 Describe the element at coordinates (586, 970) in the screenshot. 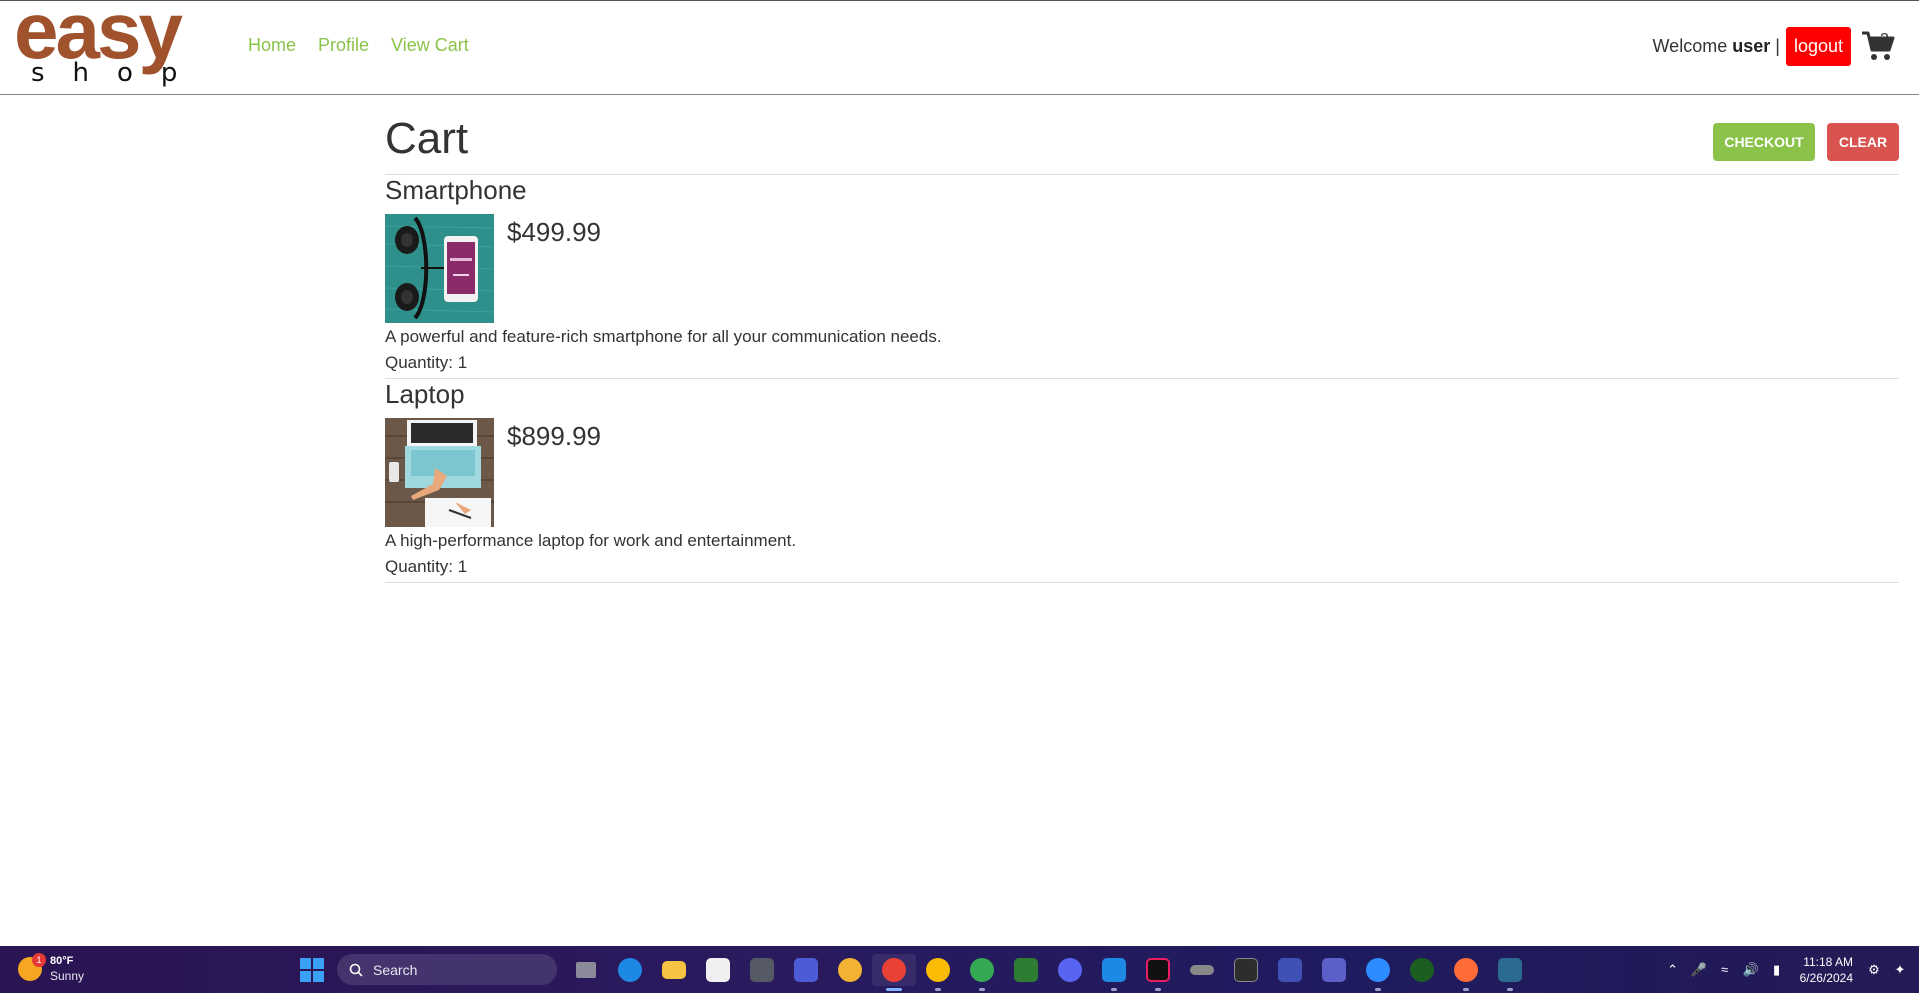

I see `task-view-icon` at that location.